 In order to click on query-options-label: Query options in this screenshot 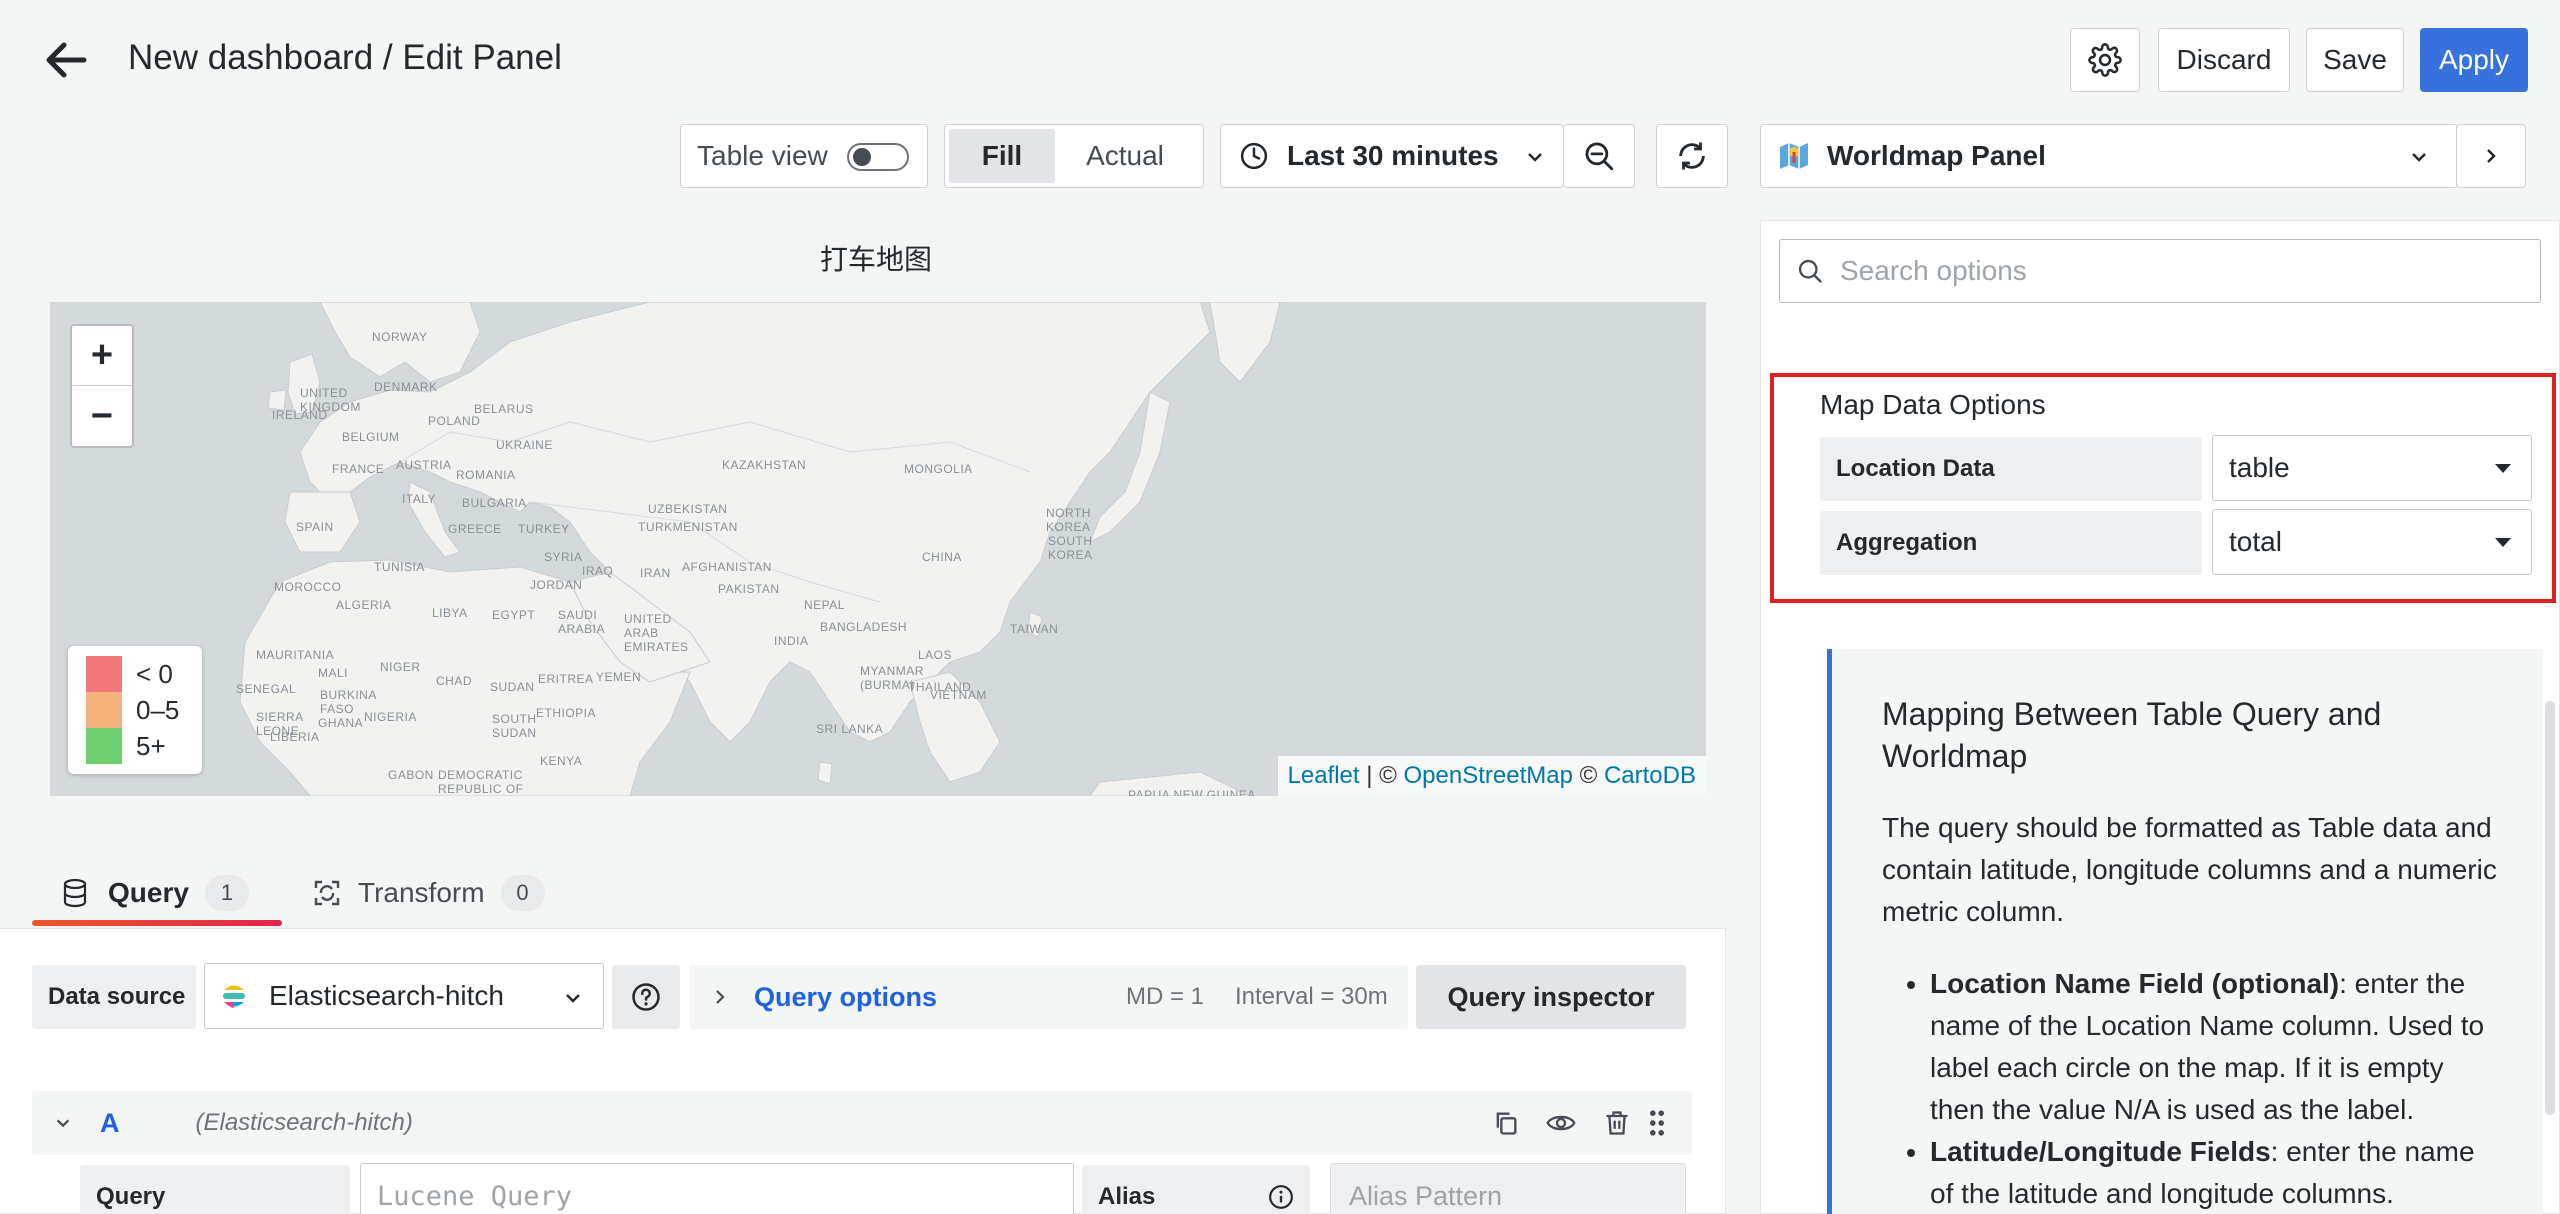, I will do `click(845, 997)`.